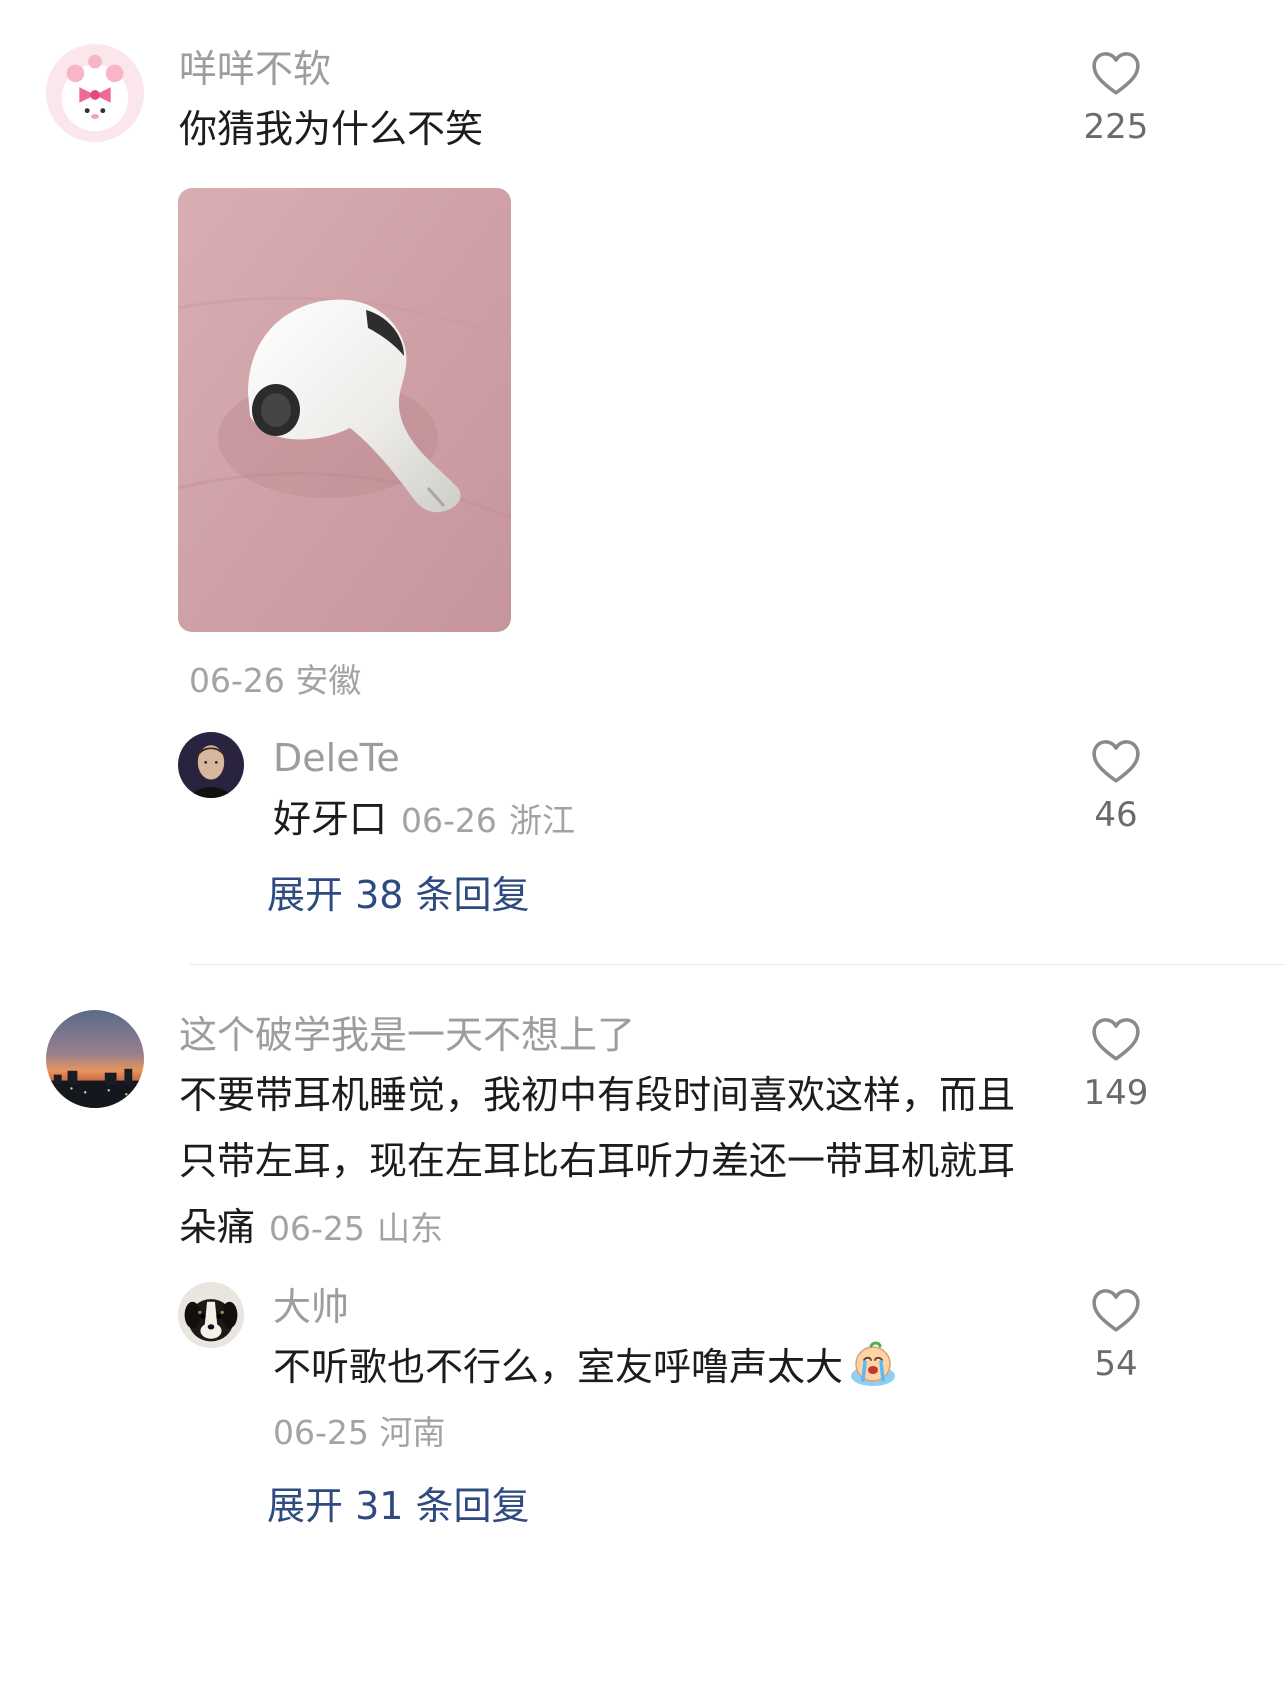  I want to click on reply-location: 浙江, so click(542, 820).